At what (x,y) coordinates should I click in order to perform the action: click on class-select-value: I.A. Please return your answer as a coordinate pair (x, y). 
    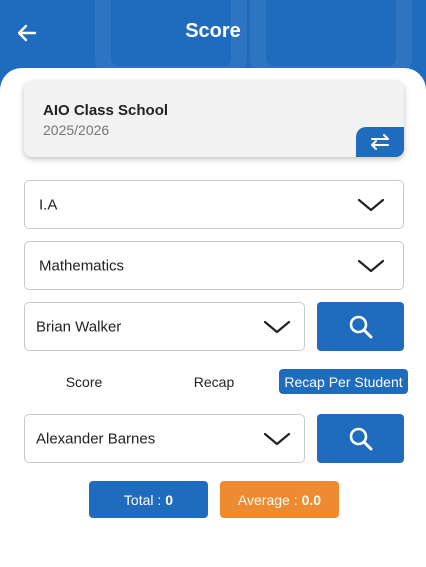
    Looking at the image, I should click on (48, 204).